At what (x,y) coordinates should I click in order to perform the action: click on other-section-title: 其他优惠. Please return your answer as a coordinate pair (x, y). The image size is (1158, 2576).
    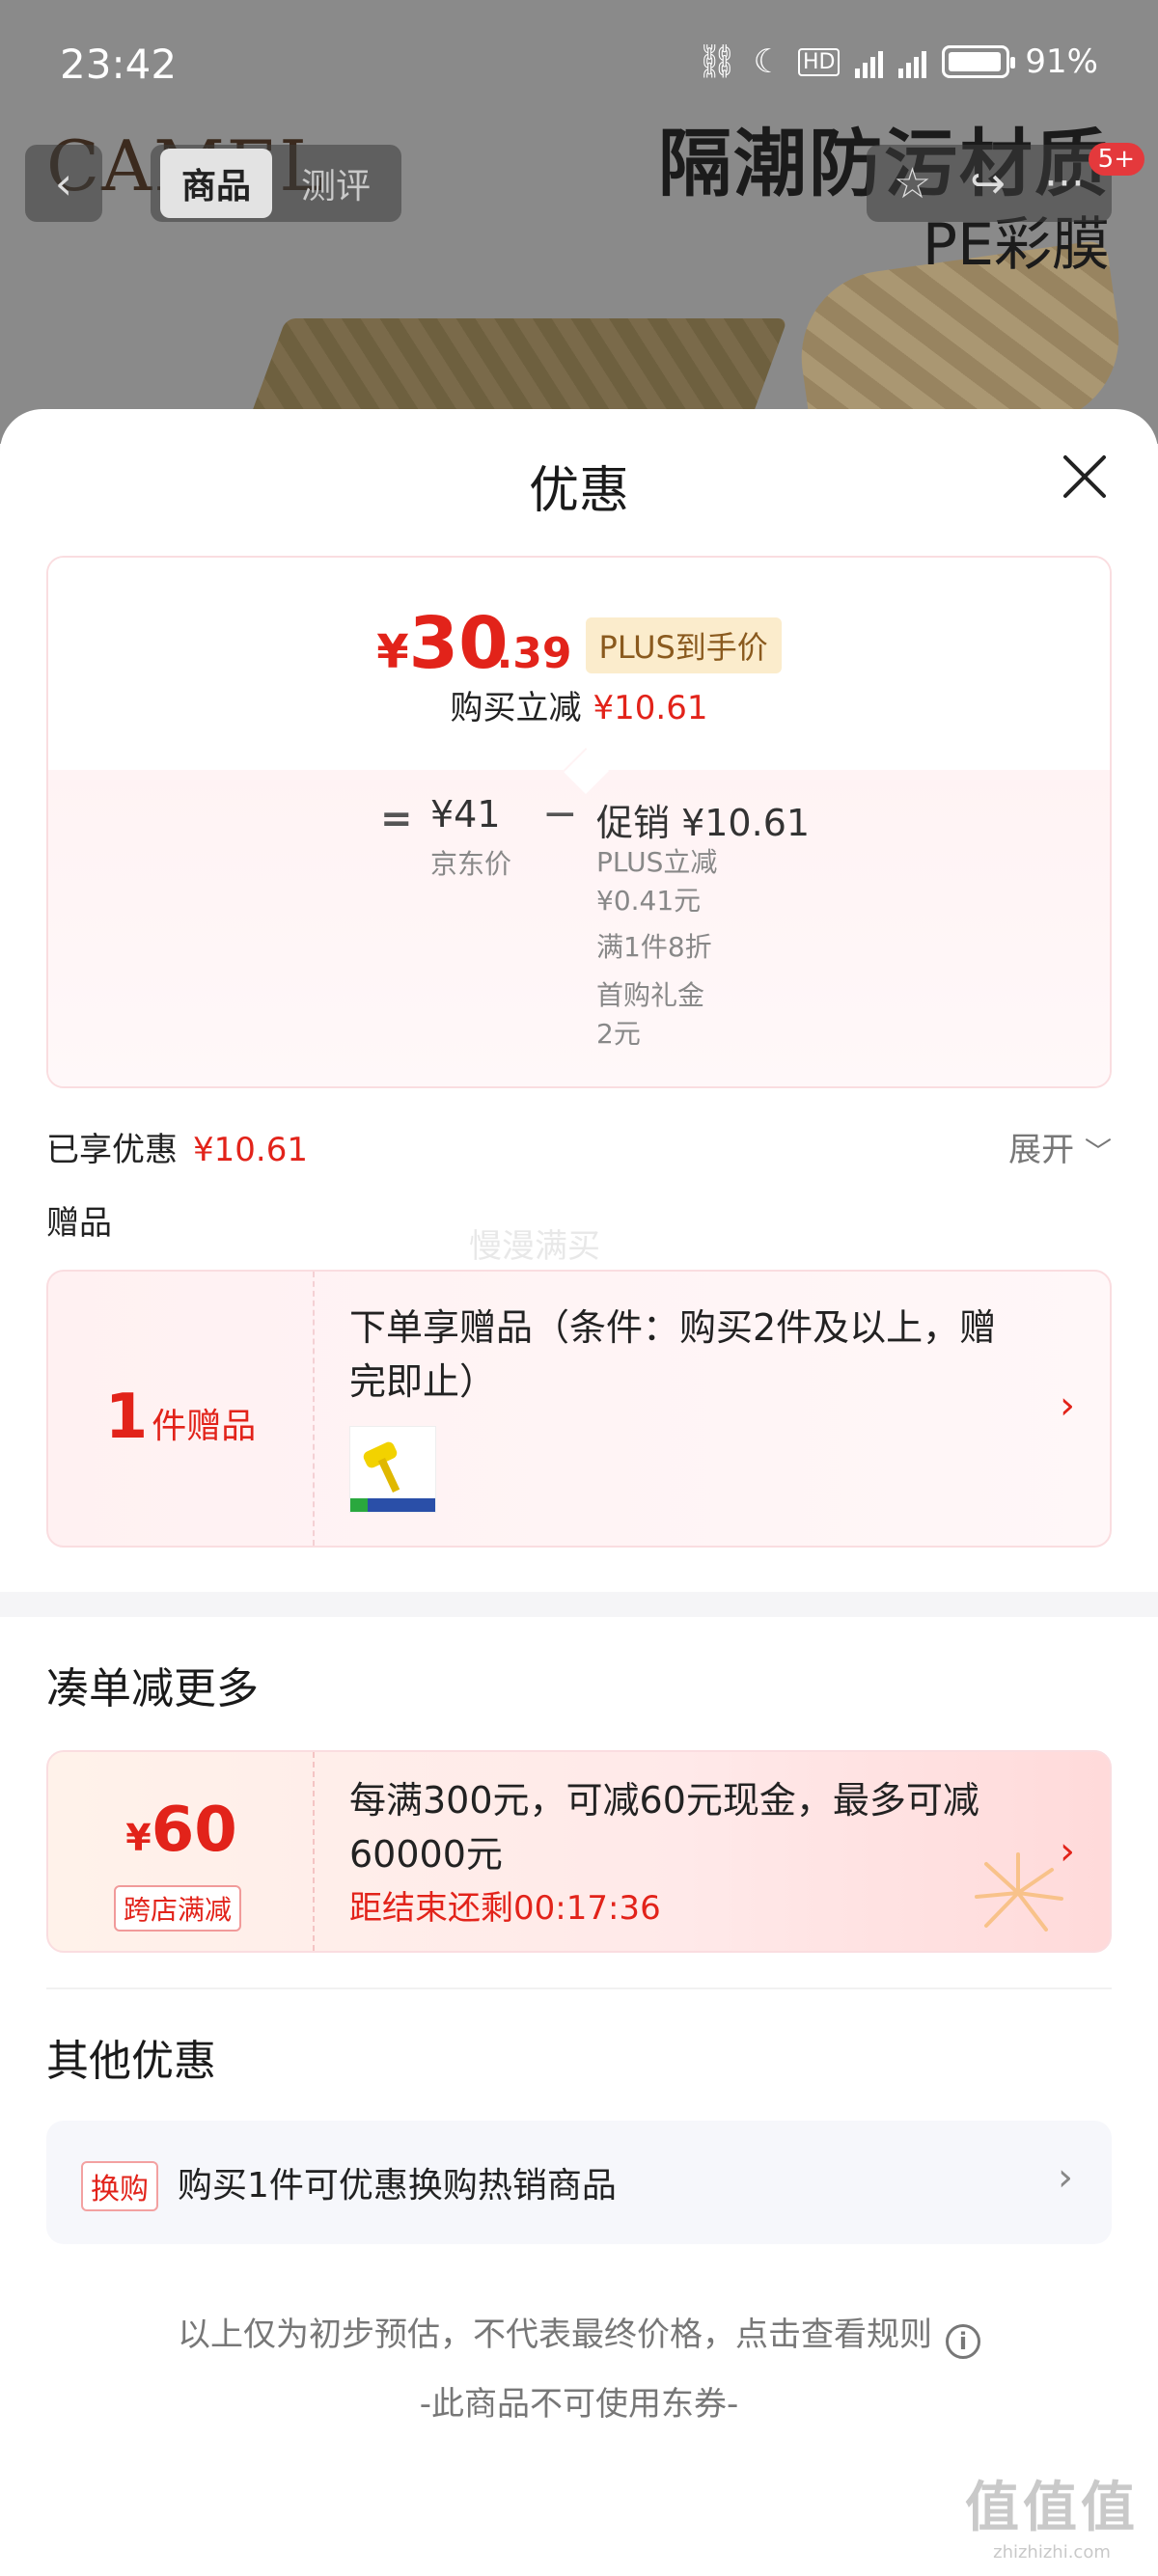
    Looking at the image, I should click on (131, 2061).